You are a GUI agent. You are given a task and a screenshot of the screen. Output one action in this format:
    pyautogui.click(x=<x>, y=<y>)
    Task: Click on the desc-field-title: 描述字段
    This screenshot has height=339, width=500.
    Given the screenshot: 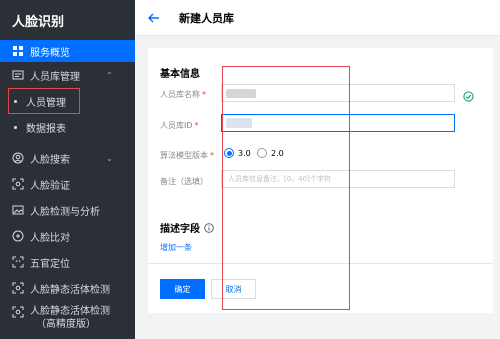 What is the action you would take?
    pyautogui.click(x=187, y=227)
    